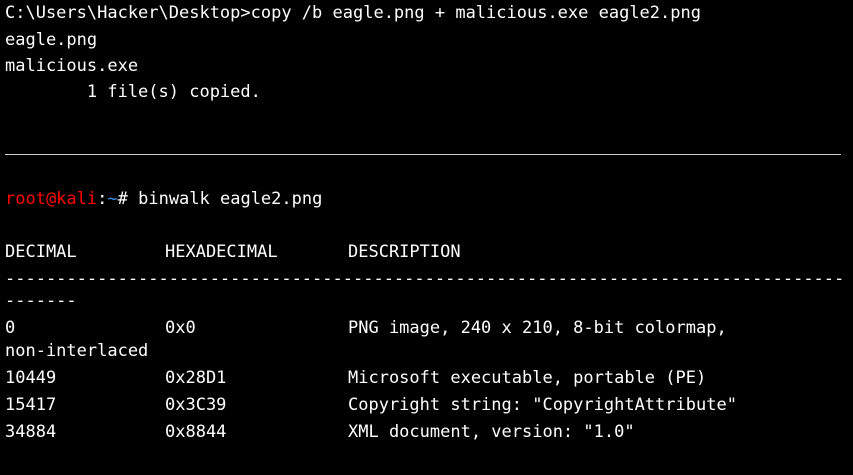 This screenshot has height=475, width=853. Describe the element at coordinates (51, 40) in the screenshot. I see `cmd-output-line: eagle.png` at that location.